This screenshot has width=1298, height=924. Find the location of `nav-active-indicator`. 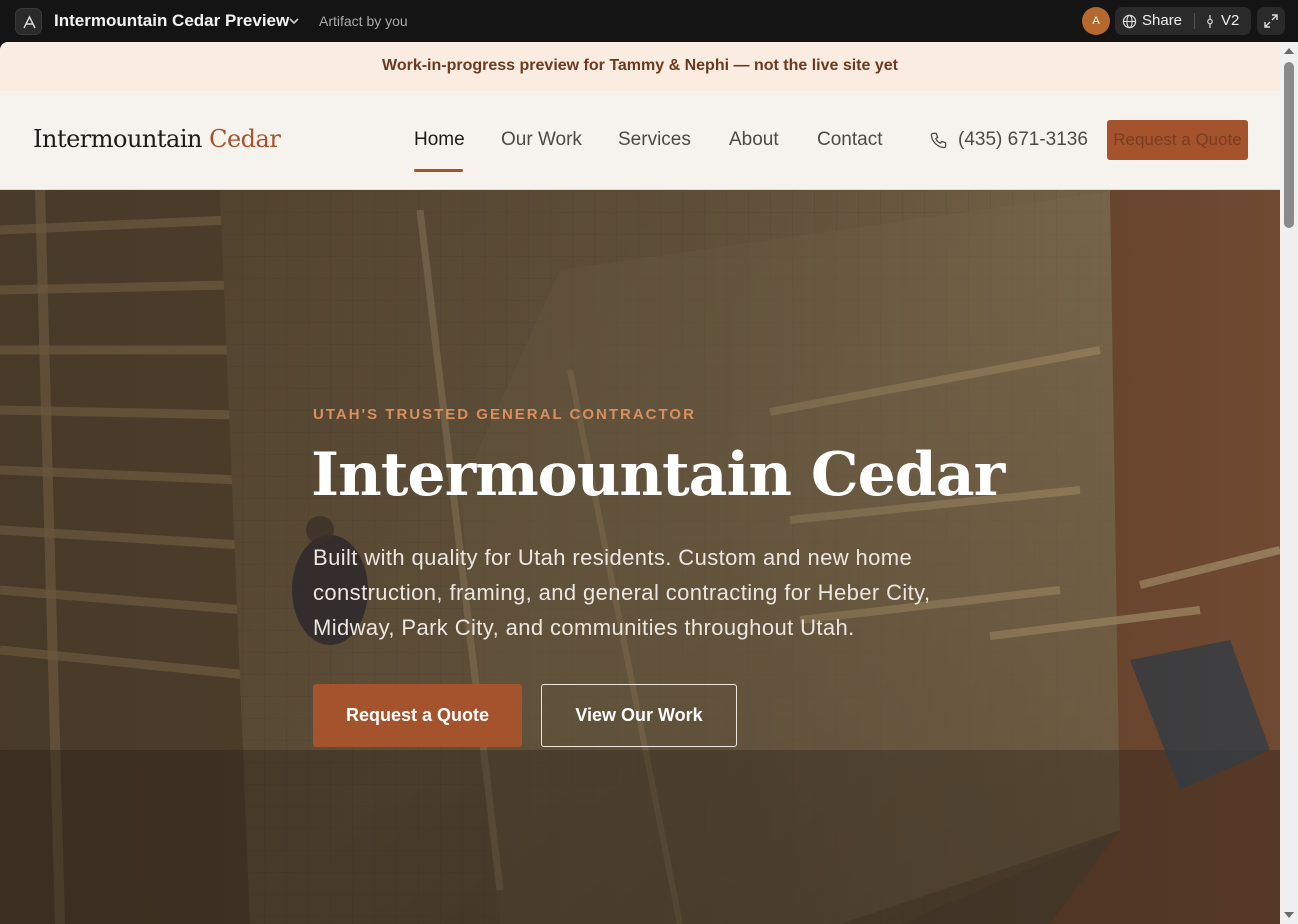

nav-active-indicator is located at coordinates (438, 170).